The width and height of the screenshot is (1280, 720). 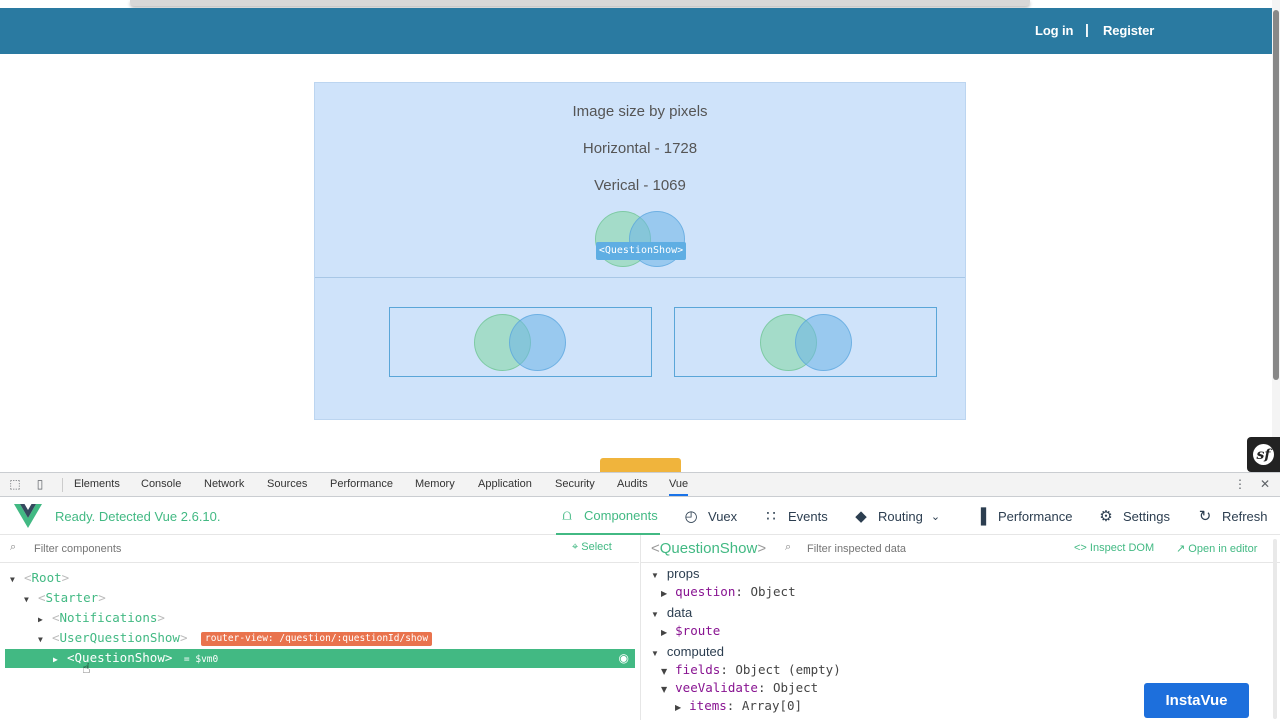 I want to click on components-tab: ⩍ Components, so click(x=608, y=516).